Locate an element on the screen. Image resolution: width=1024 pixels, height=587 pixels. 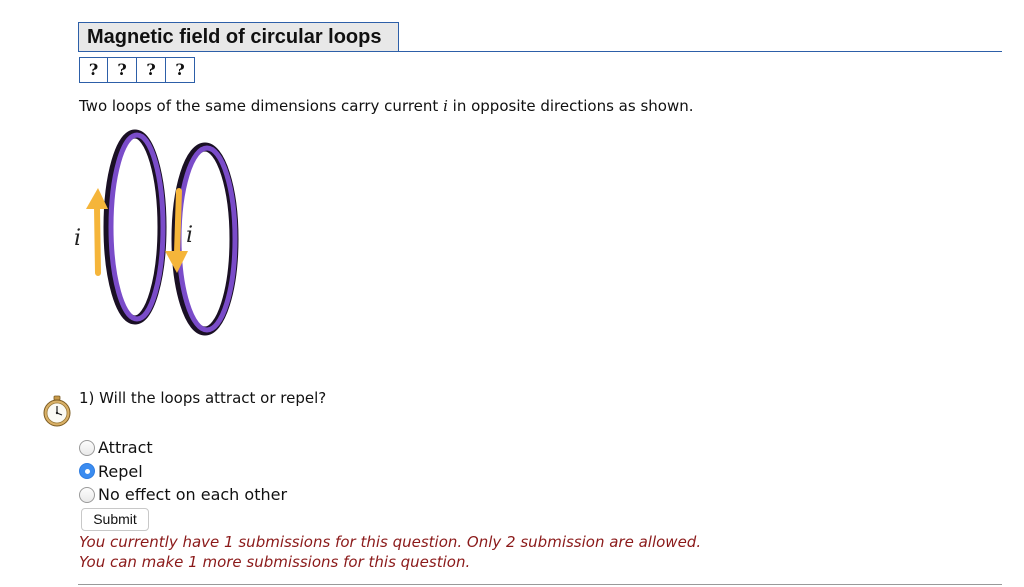
left-current-label: i is located at coordinates (77, 238).